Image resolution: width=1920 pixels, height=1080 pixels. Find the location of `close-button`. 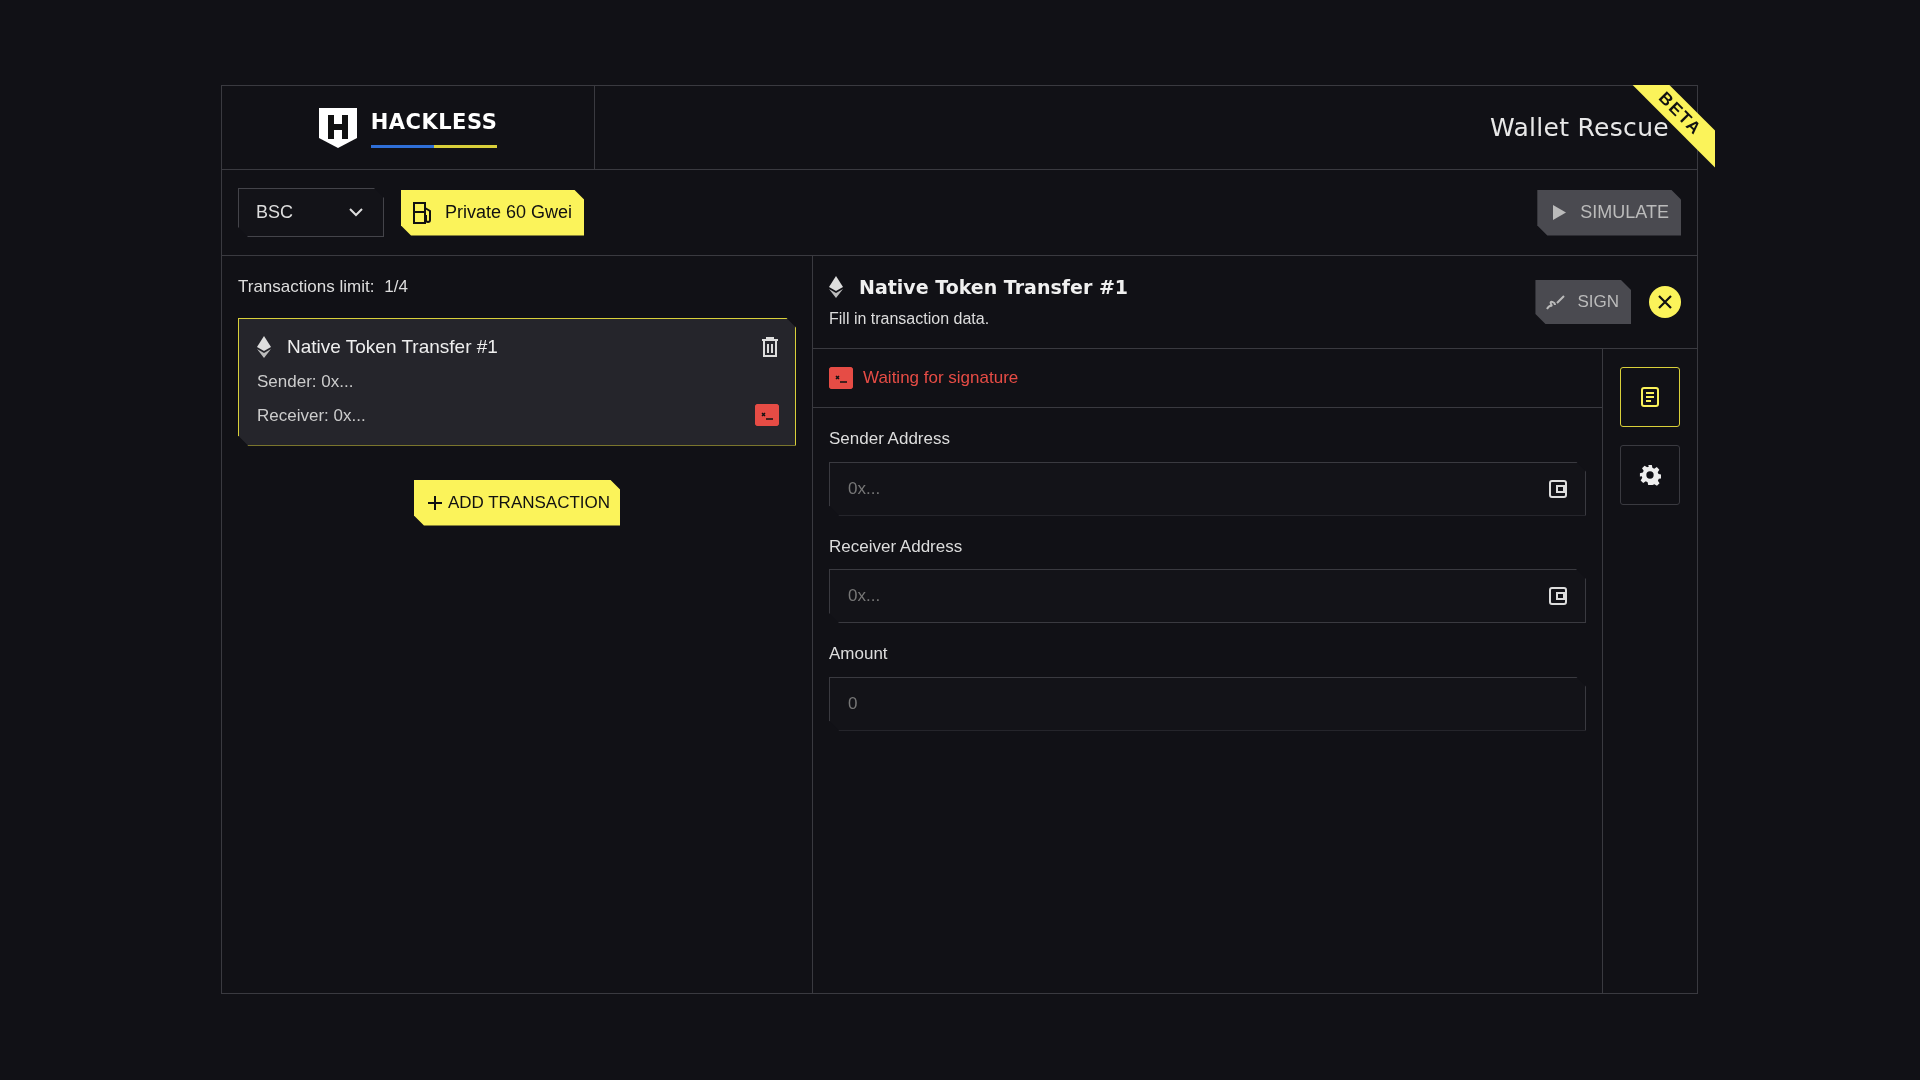

close-button is located at coordinates (1665, 302).